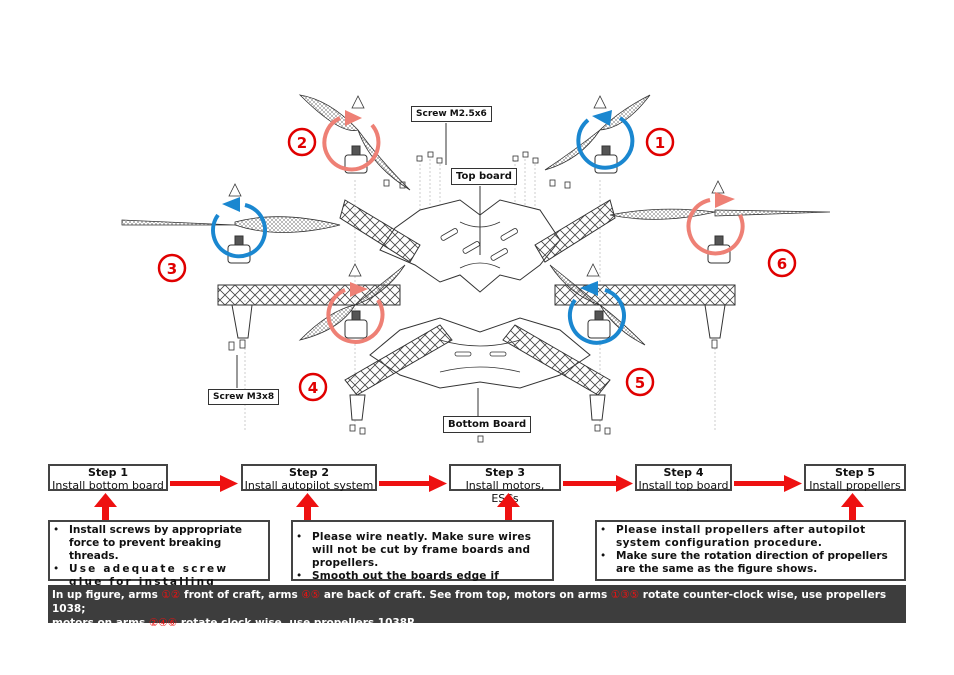 The width and height of the screenshot is (954, 675). I want to click on arm-number-4: 4, so click(313, 387).